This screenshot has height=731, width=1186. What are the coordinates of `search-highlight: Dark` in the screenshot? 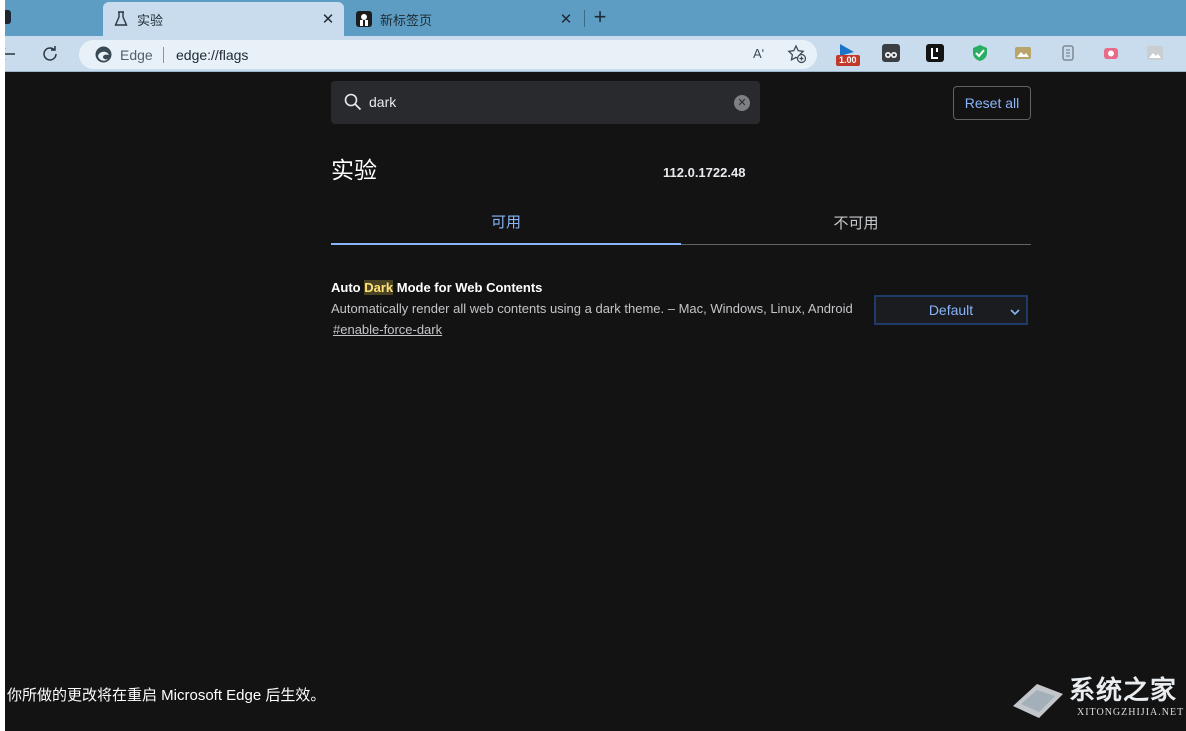 It's located at (379, 287).